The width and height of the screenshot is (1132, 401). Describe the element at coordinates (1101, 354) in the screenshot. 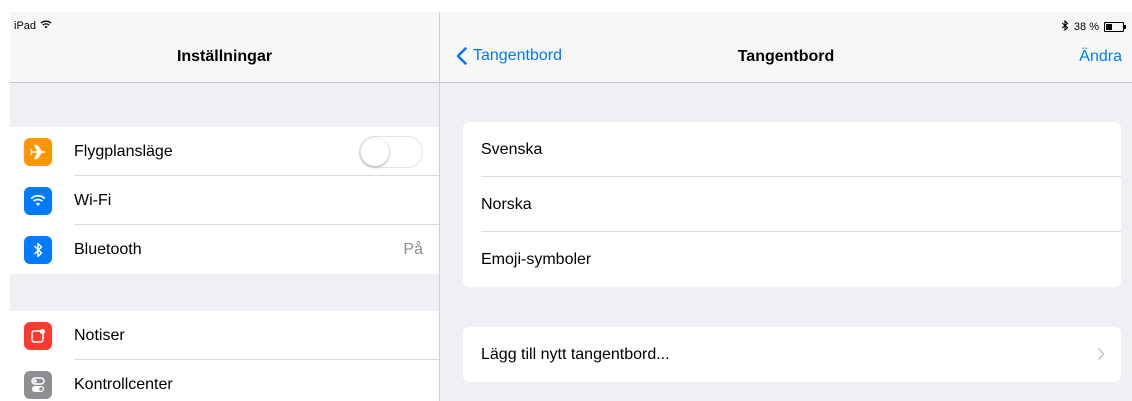

I see `chevron-right-icon` at that location.